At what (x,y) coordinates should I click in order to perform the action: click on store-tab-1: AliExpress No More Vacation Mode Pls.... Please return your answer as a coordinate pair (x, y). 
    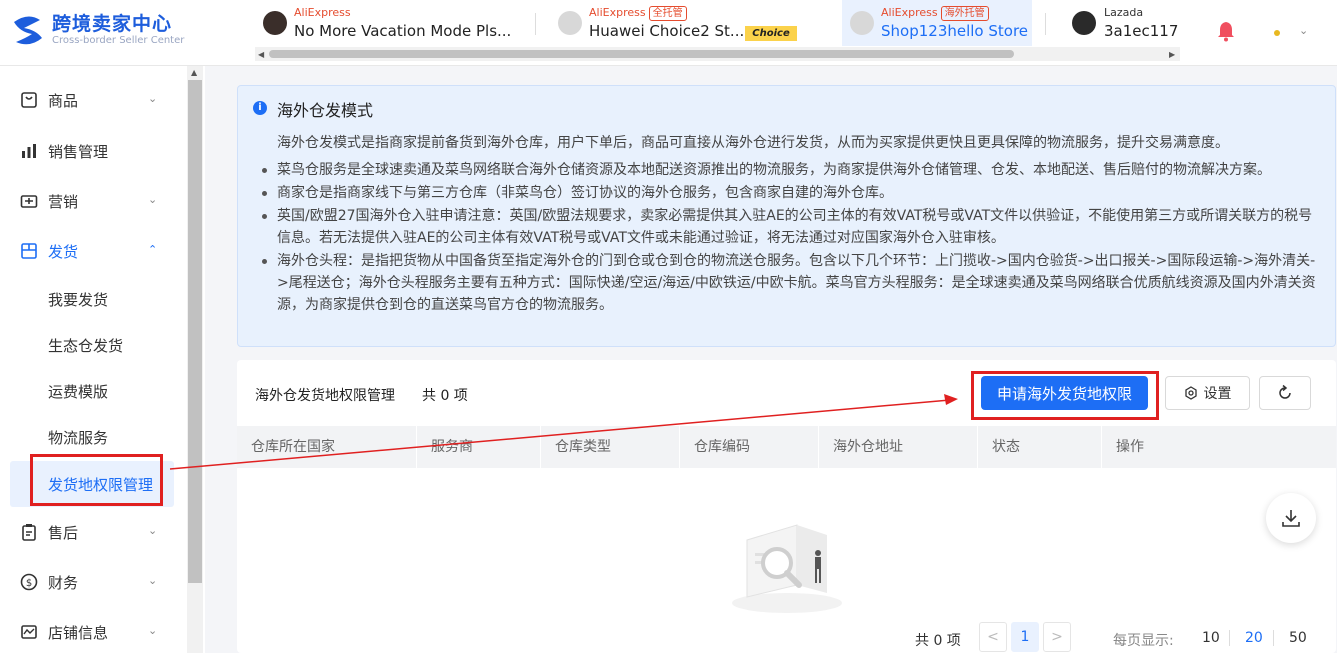
    Looking at the image, I should click on (390, 23).